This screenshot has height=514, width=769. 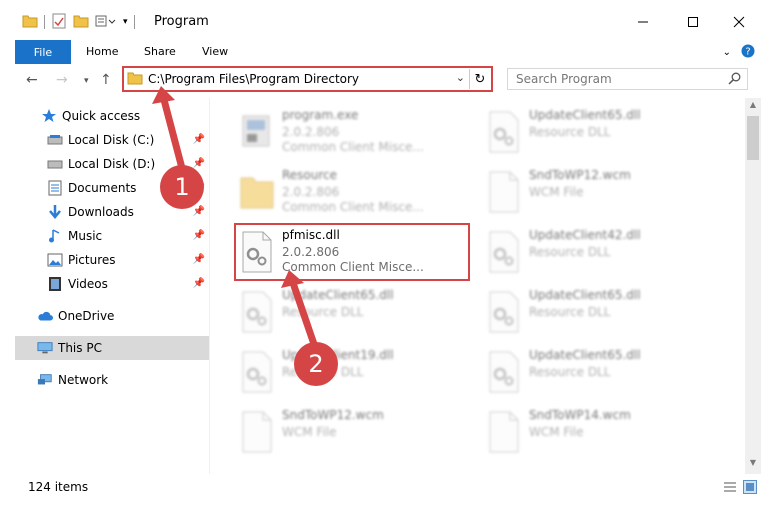 I want to click on properties-icon, so click(x=59, y=22).